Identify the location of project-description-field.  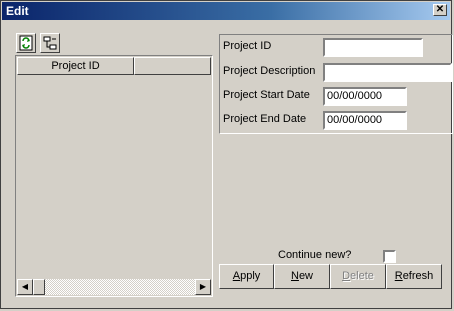
(387, 72).